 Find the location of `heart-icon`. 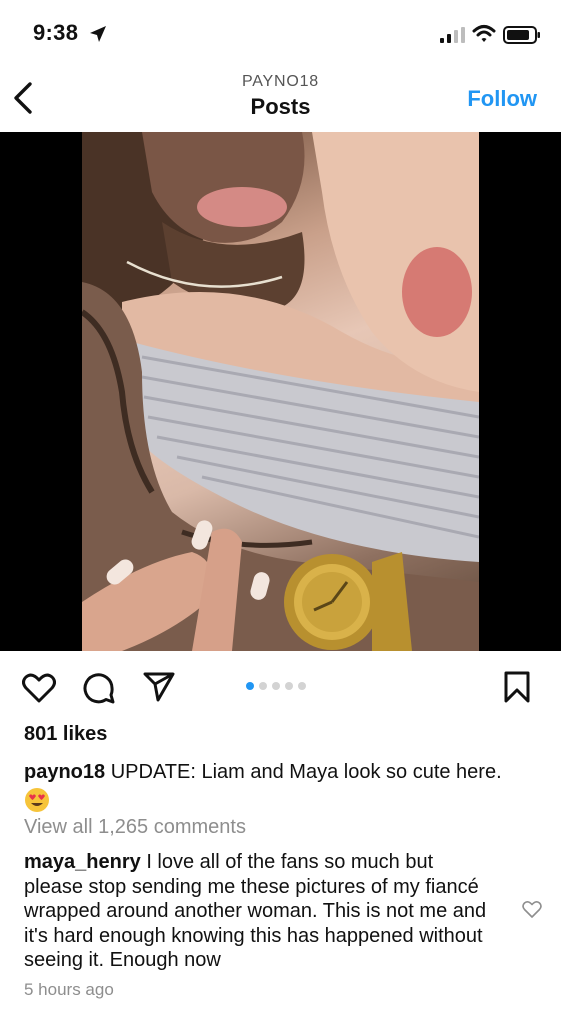

heart-icon is located at coordinates (39, 688).